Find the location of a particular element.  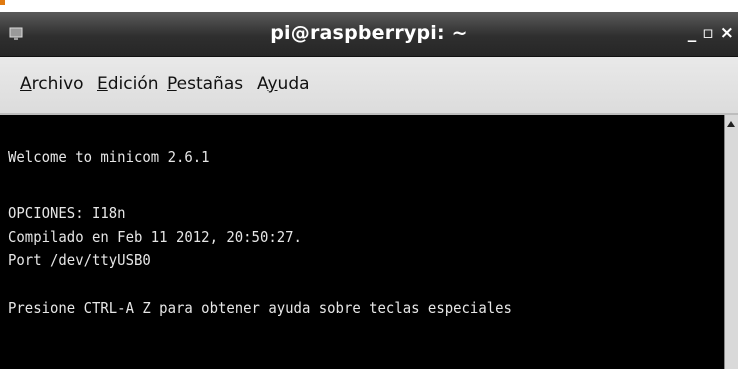

title-bar: pi@raspberrypi: ~ _ ▫ × is located at coordinates (369, 34).